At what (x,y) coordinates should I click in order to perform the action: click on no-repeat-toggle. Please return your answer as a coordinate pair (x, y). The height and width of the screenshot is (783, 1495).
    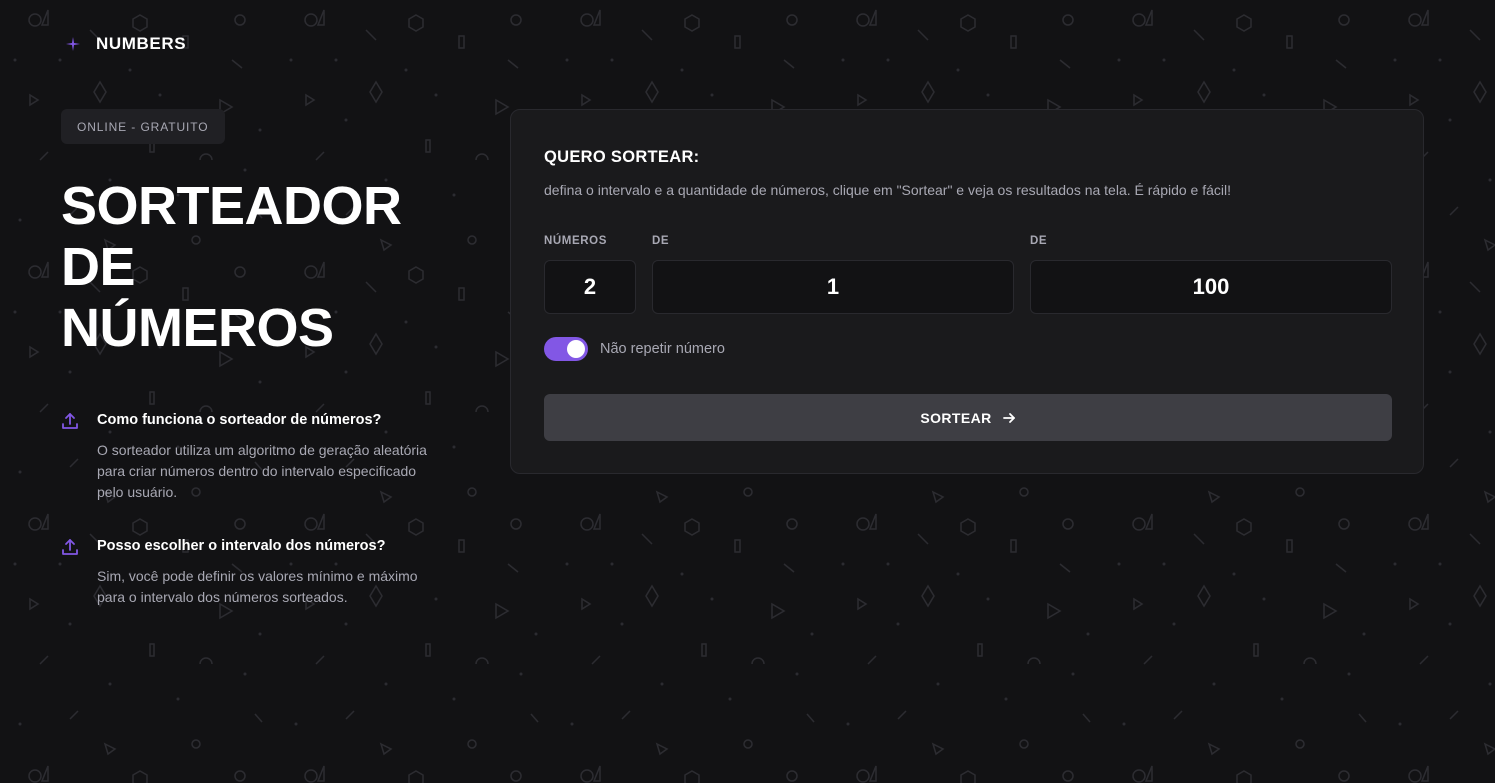
    Looking at the image, I should click on (566, 349).